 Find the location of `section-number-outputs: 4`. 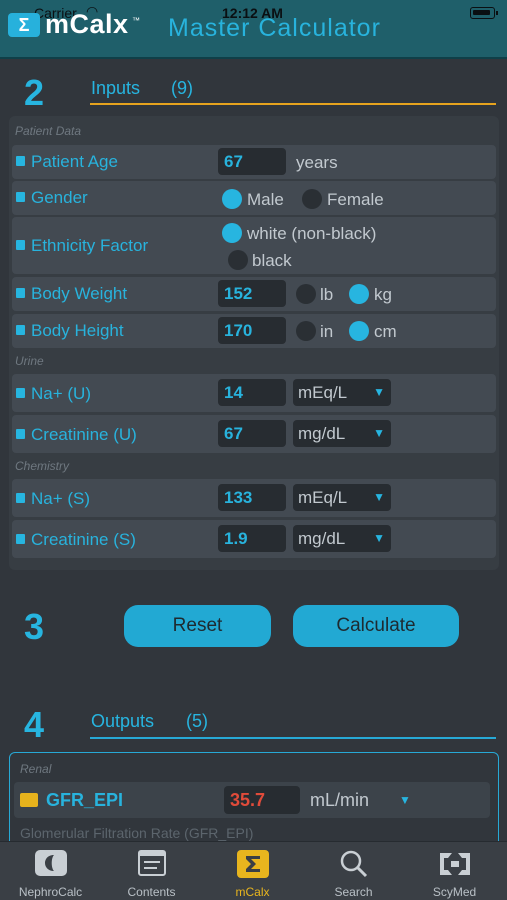

section-number-outputs: 4 is located at coordinates (34, 724).